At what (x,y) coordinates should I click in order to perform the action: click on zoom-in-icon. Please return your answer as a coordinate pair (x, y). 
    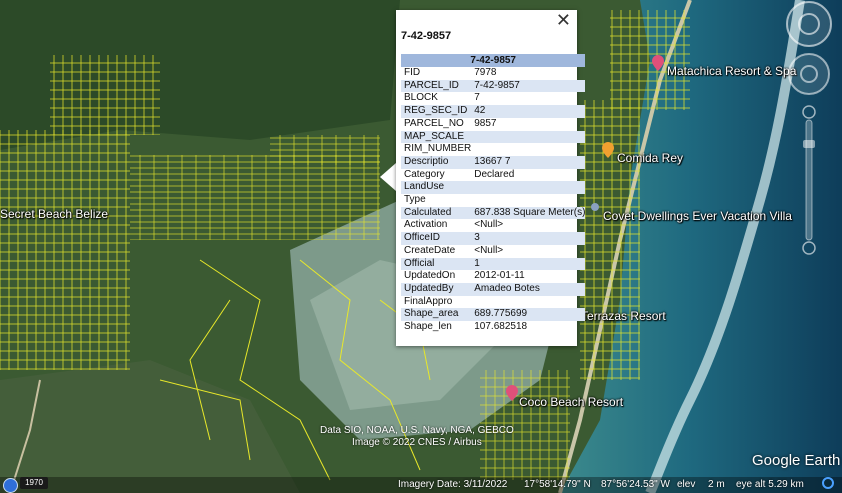
    Looking at the image, I should click on (809, 112).